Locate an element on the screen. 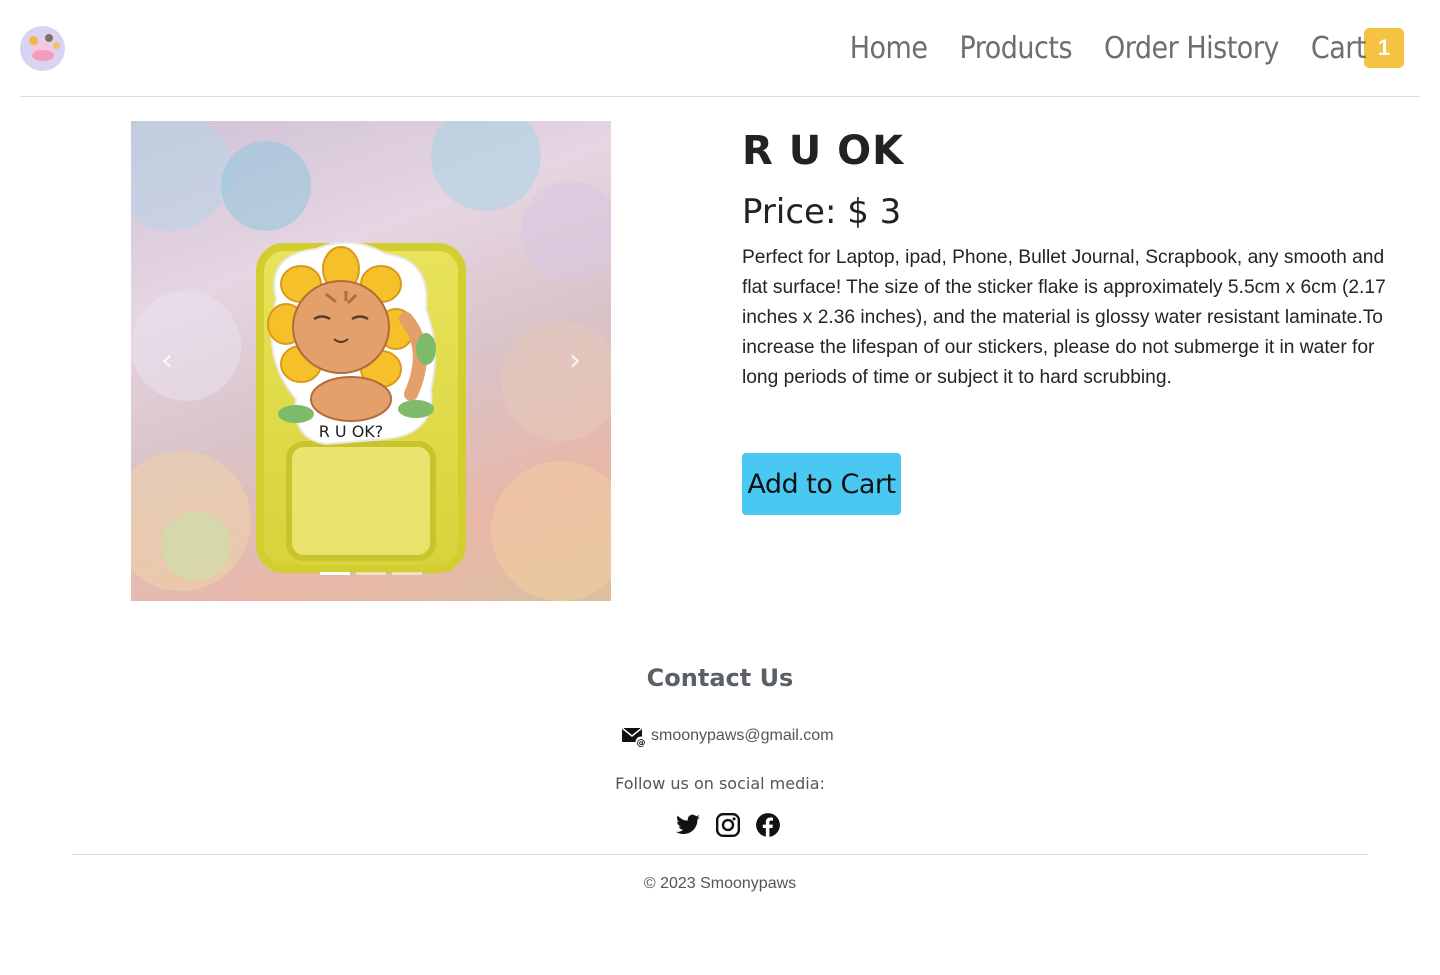  nav-products-link: Products is located at coordinates (1015, 48).